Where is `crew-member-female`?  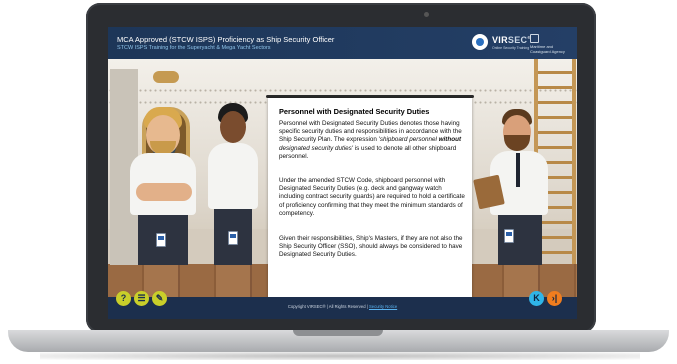 crew-member-female is located at coordinates (233, 185).